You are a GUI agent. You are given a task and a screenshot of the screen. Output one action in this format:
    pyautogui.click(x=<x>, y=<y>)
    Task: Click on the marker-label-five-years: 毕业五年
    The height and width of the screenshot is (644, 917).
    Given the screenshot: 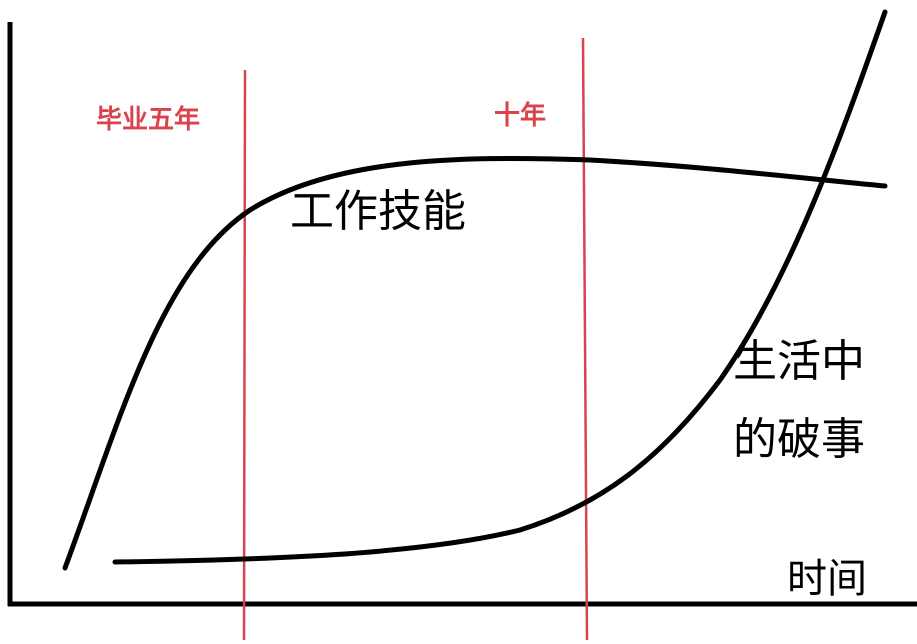 What is the action you would take?
    pyautogui.click(x=148, y=119)
    